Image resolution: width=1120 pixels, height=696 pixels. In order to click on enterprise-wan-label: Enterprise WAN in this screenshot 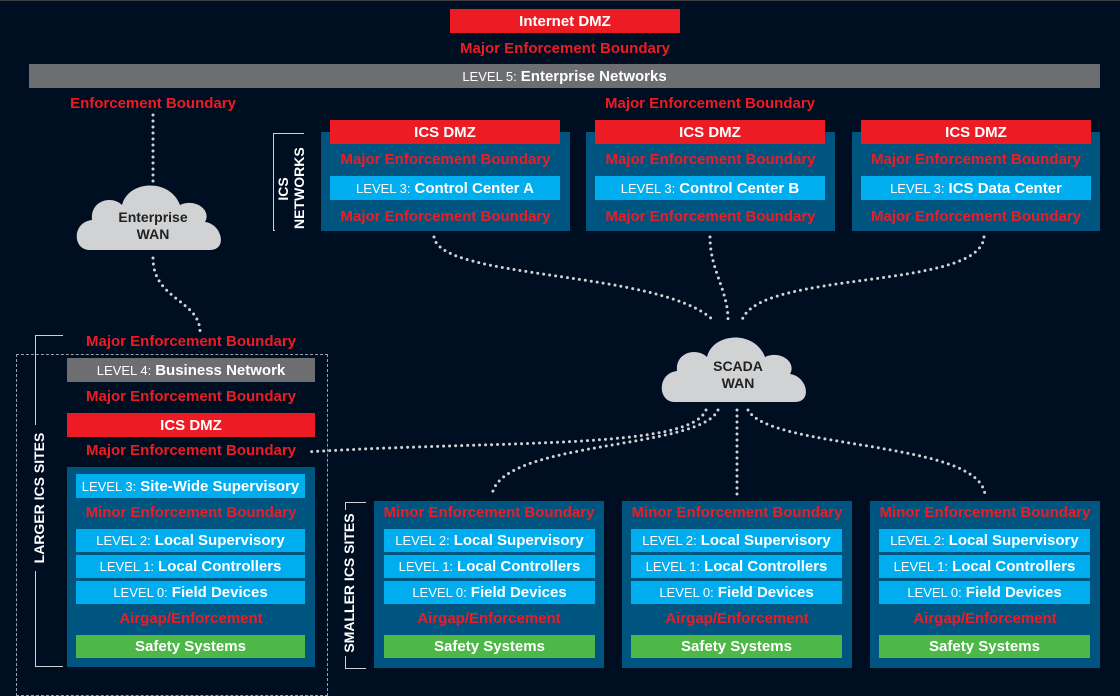, I will do `click(153, 226)`.